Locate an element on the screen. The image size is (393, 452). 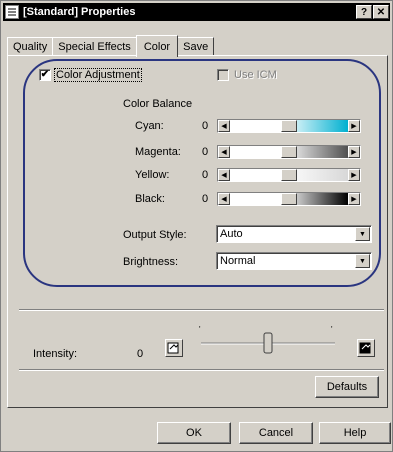
black-label: Black: is located at coordinates (150, 199).